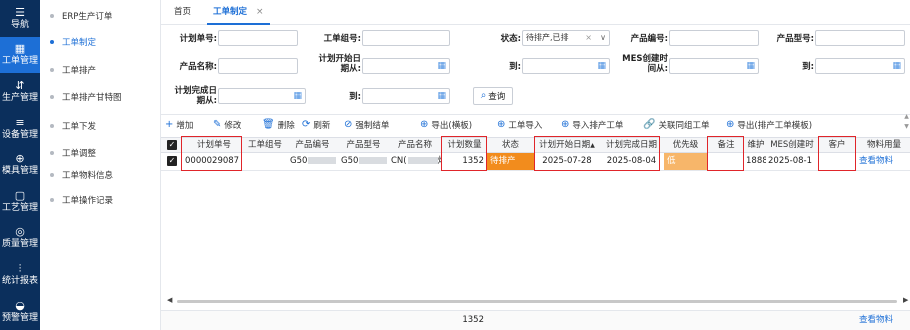 The width and height of the screenshot is (910, 330). I want to click on scroll-left-icon: ◀, so click(169, 300).